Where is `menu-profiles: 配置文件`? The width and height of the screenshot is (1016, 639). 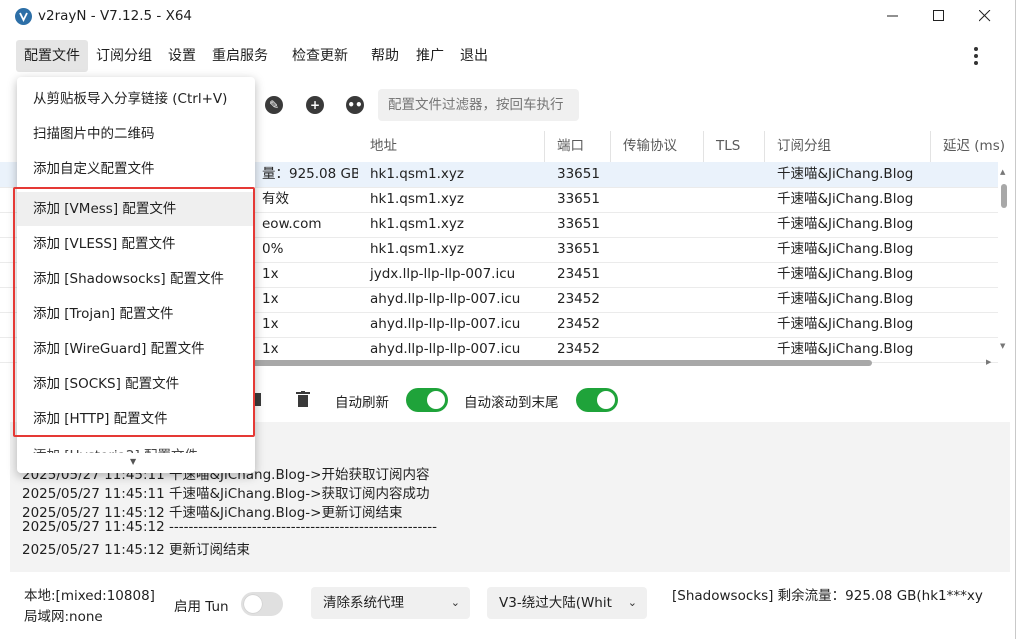 menu-profiles: 配置文件 is located at coordinates (52, 56).